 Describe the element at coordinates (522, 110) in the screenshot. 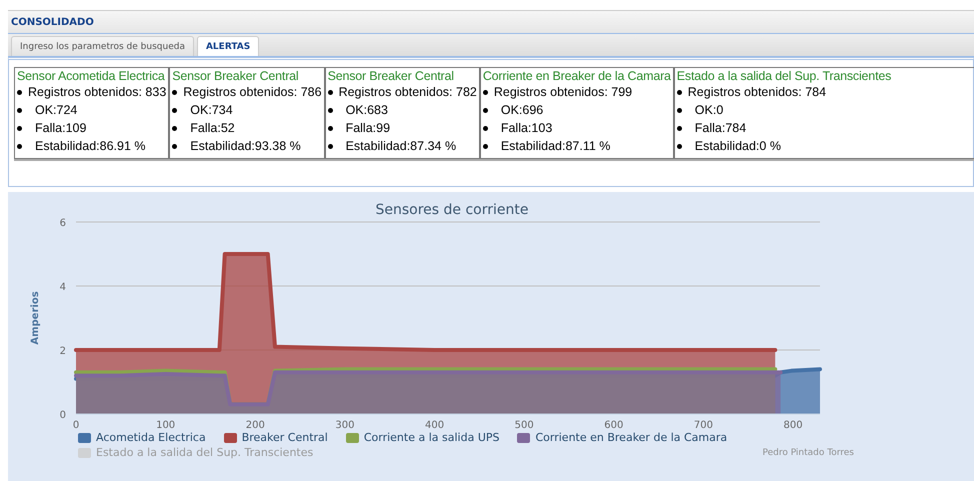

I see `stat-text: OK:696` at that location.